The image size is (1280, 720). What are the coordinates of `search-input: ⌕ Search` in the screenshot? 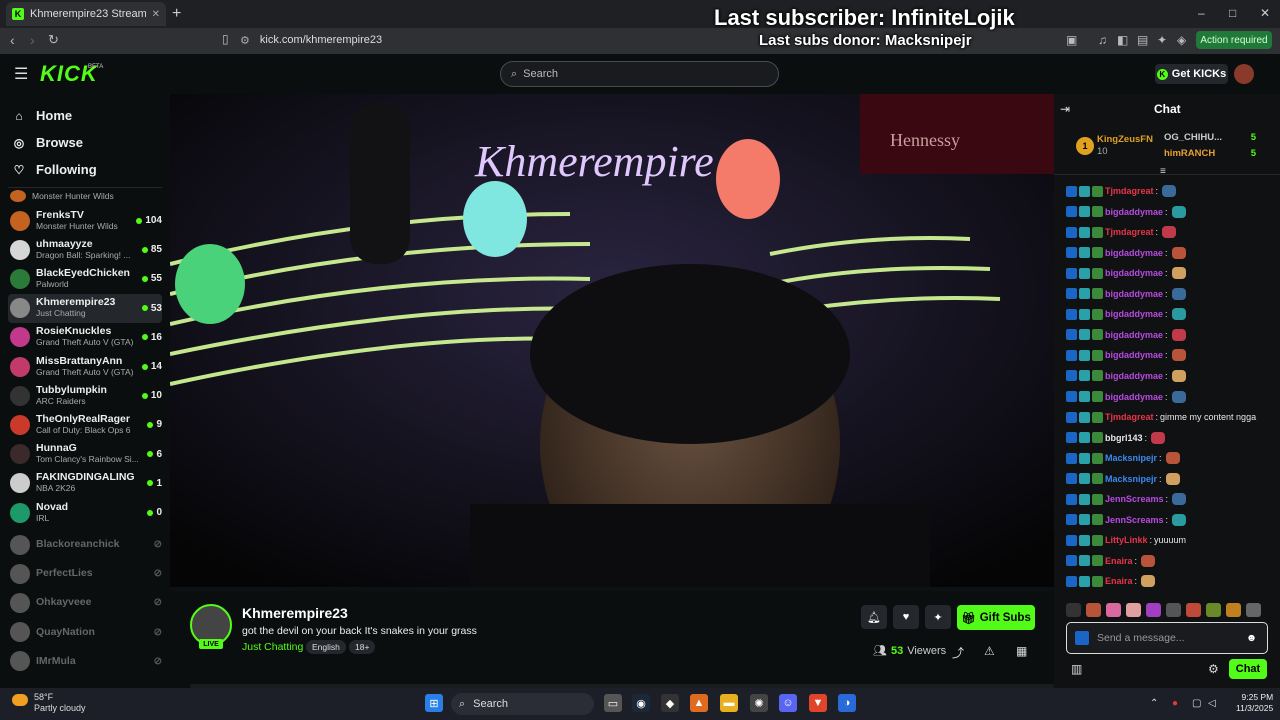 It's located at (639, 74).